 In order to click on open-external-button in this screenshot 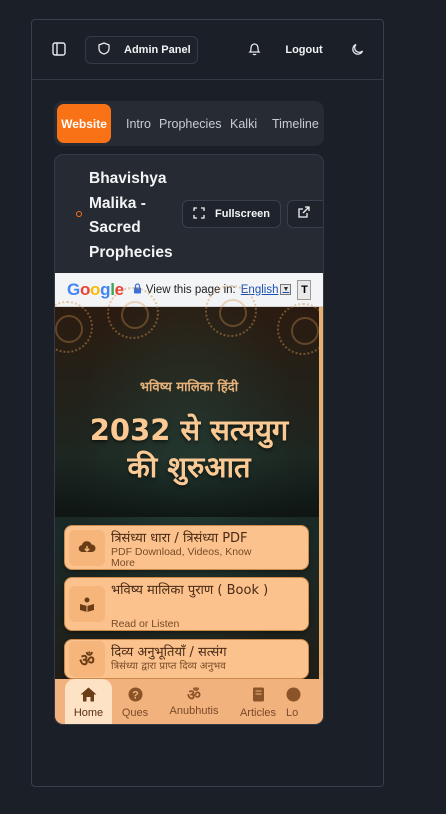, I will do `click(305, 214)`.